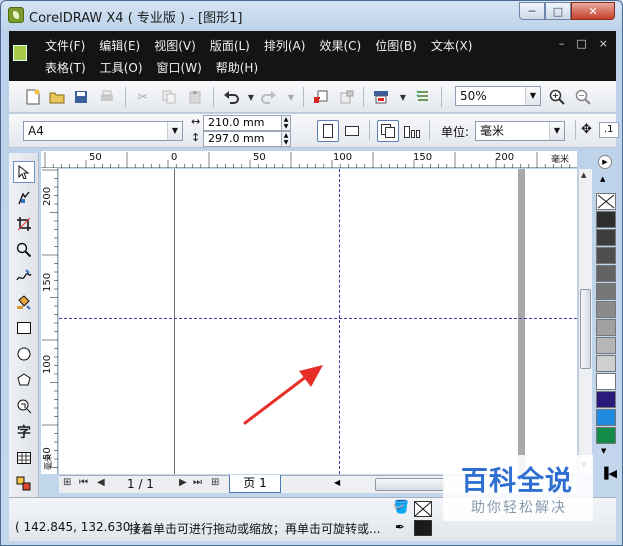 The width and height of the screenshot is (623, 546). Describe the element at coordinates (81, 97) in the screenshot. I see `save-icon` at that location.